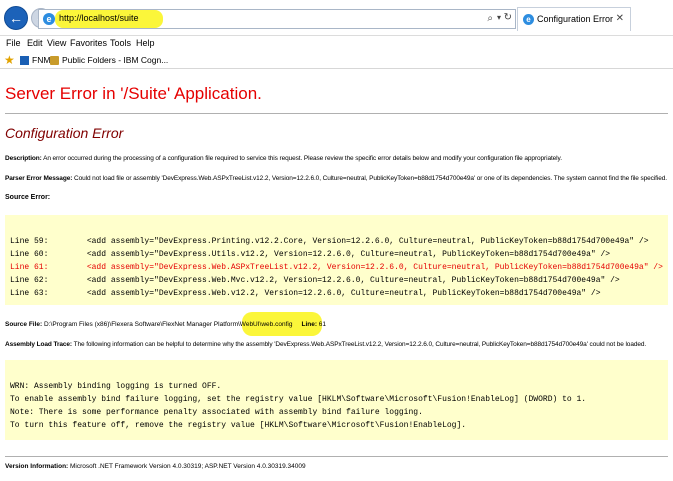 The image size is (673, 481). I want to click on refresh-icon: ↻, so click(508, 17).